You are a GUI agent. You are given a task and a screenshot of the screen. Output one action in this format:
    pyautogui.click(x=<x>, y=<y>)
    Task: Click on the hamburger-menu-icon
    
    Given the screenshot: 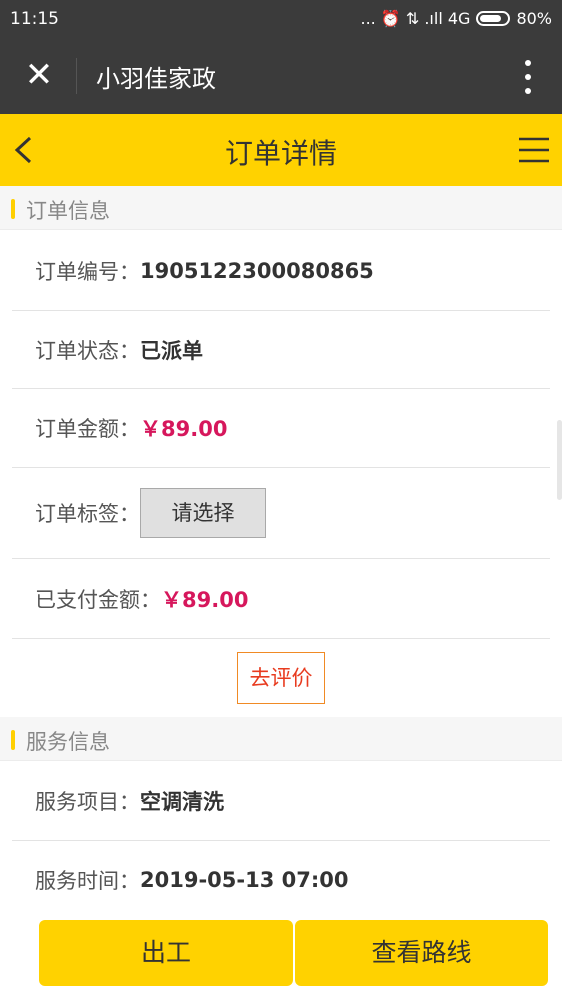 What is the action you would take?
    pyautogui.click(x=534, y=150)
    